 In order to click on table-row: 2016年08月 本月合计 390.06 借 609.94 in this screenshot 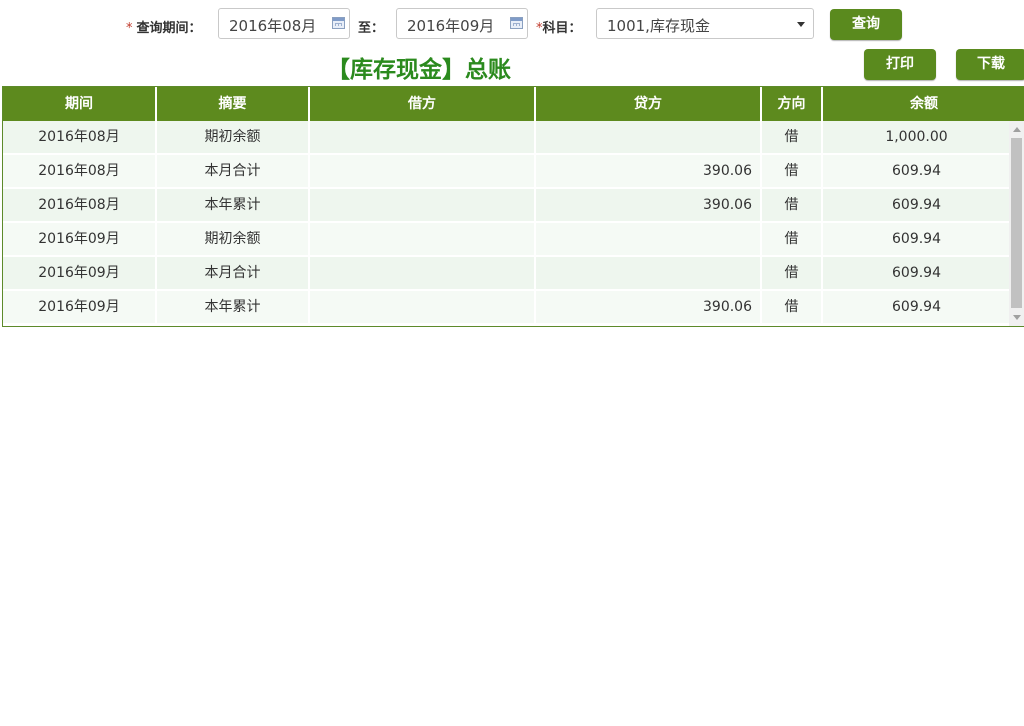, I will do `click(506, 172)`.